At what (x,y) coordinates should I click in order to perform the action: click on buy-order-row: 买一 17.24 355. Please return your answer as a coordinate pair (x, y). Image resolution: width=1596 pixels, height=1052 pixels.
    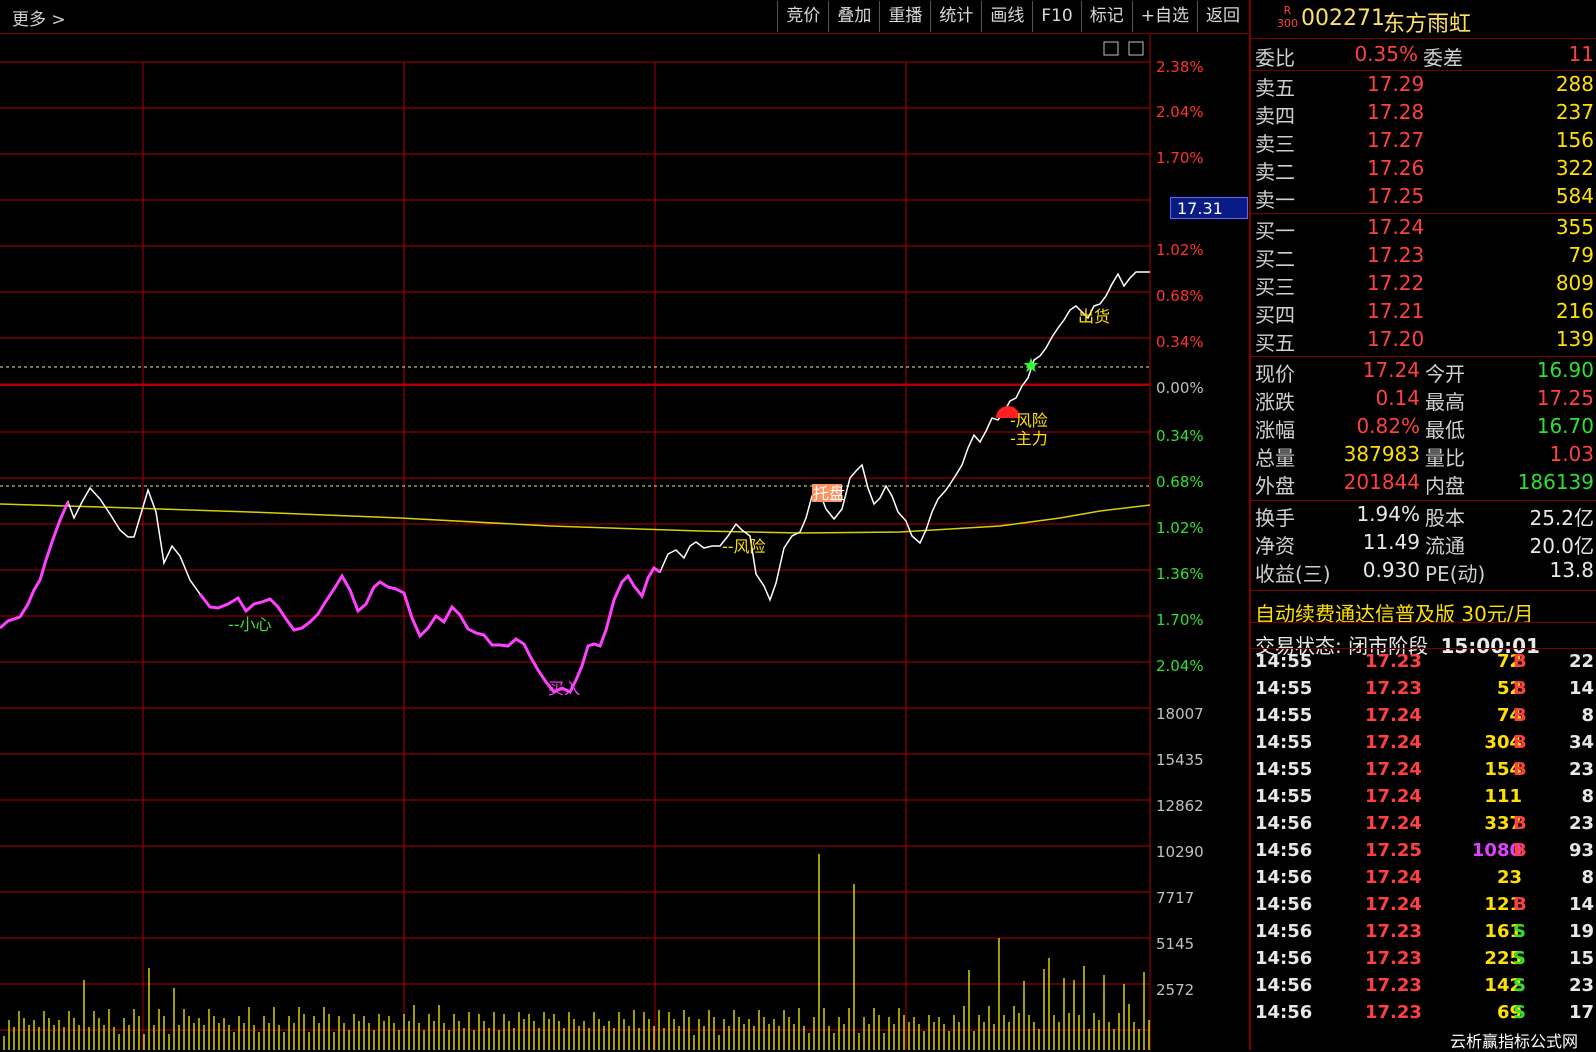
    Looking at the image, I should click on (1424, 229).